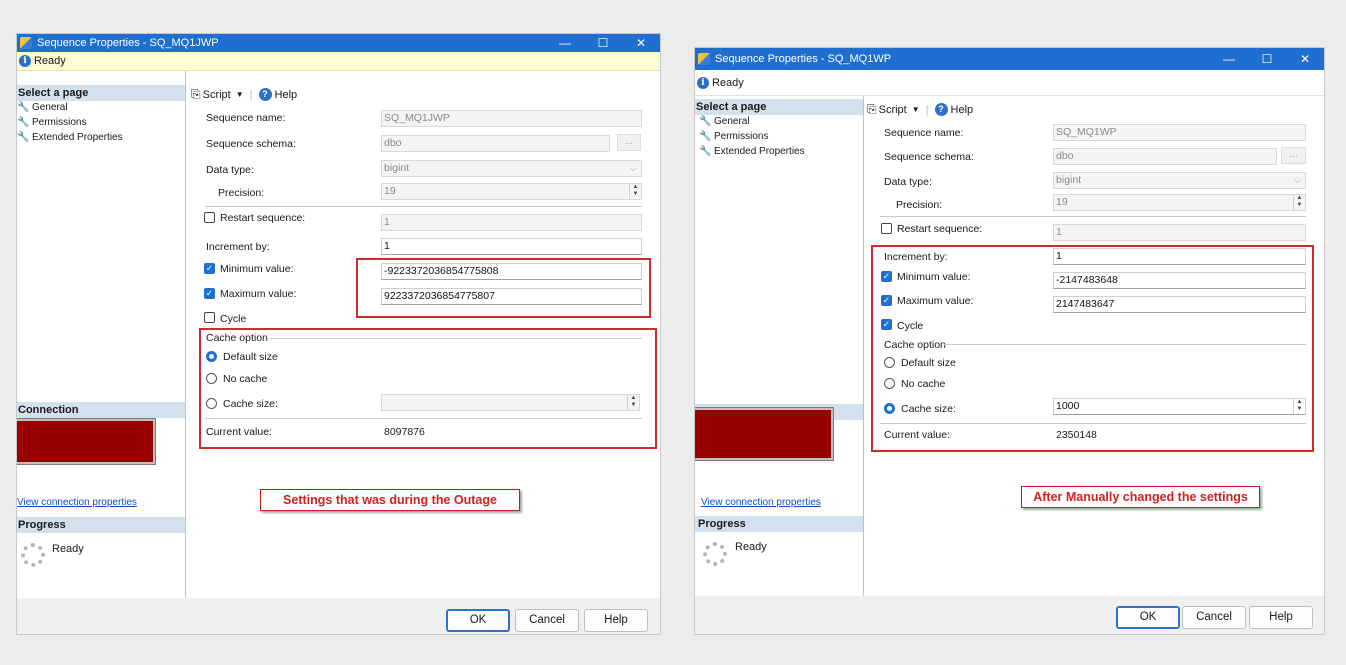 Image resolution: width=1346 pixels, height=665 pixels. I want to click on script-icon: ⎘, so click(872, 109).